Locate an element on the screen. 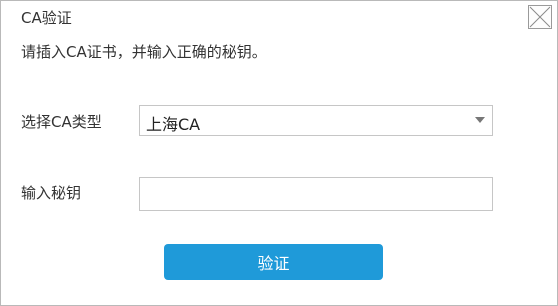  dropdown-arrow is located at coordinates (480, 120).